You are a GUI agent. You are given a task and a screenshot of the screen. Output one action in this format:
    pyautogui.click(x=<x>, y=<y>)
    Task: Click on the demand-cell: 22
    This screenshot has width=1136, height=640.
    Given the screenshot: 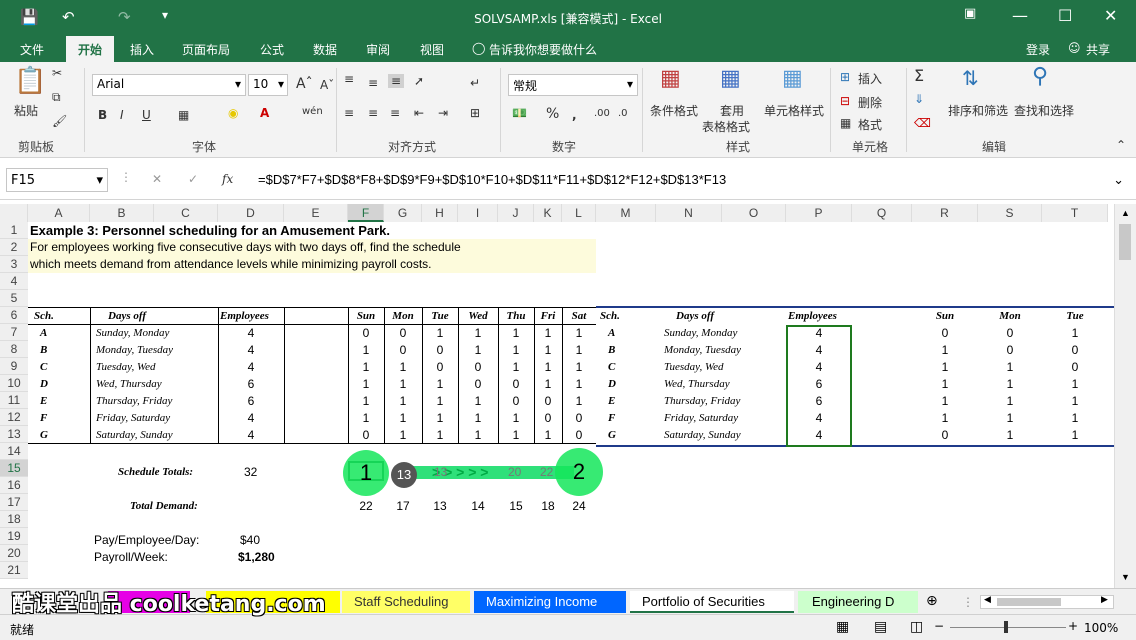 What is the action you would take?
    pyautogui.click(x=366, y=506)
    